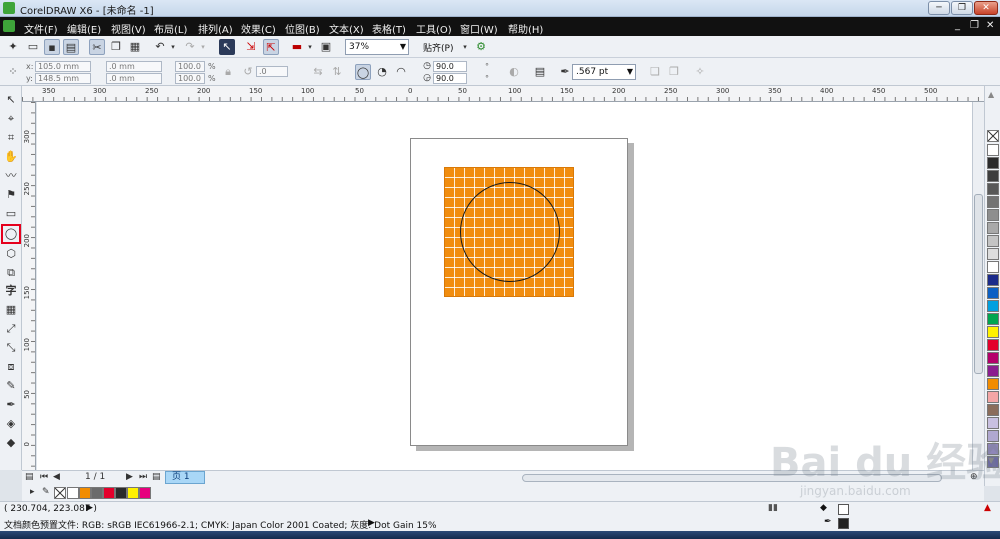 The height and width of the screenshot is (539, 1000). I want to click on import-icon: ⇲, so click(251, 47).